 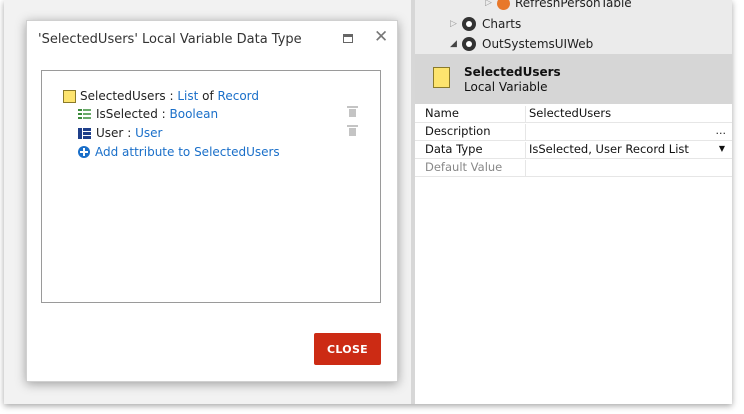 What do you see at coordinates (148, 133) in the screenshot?
I see `attribute-type-link: User` at bounding box center [148, 133].